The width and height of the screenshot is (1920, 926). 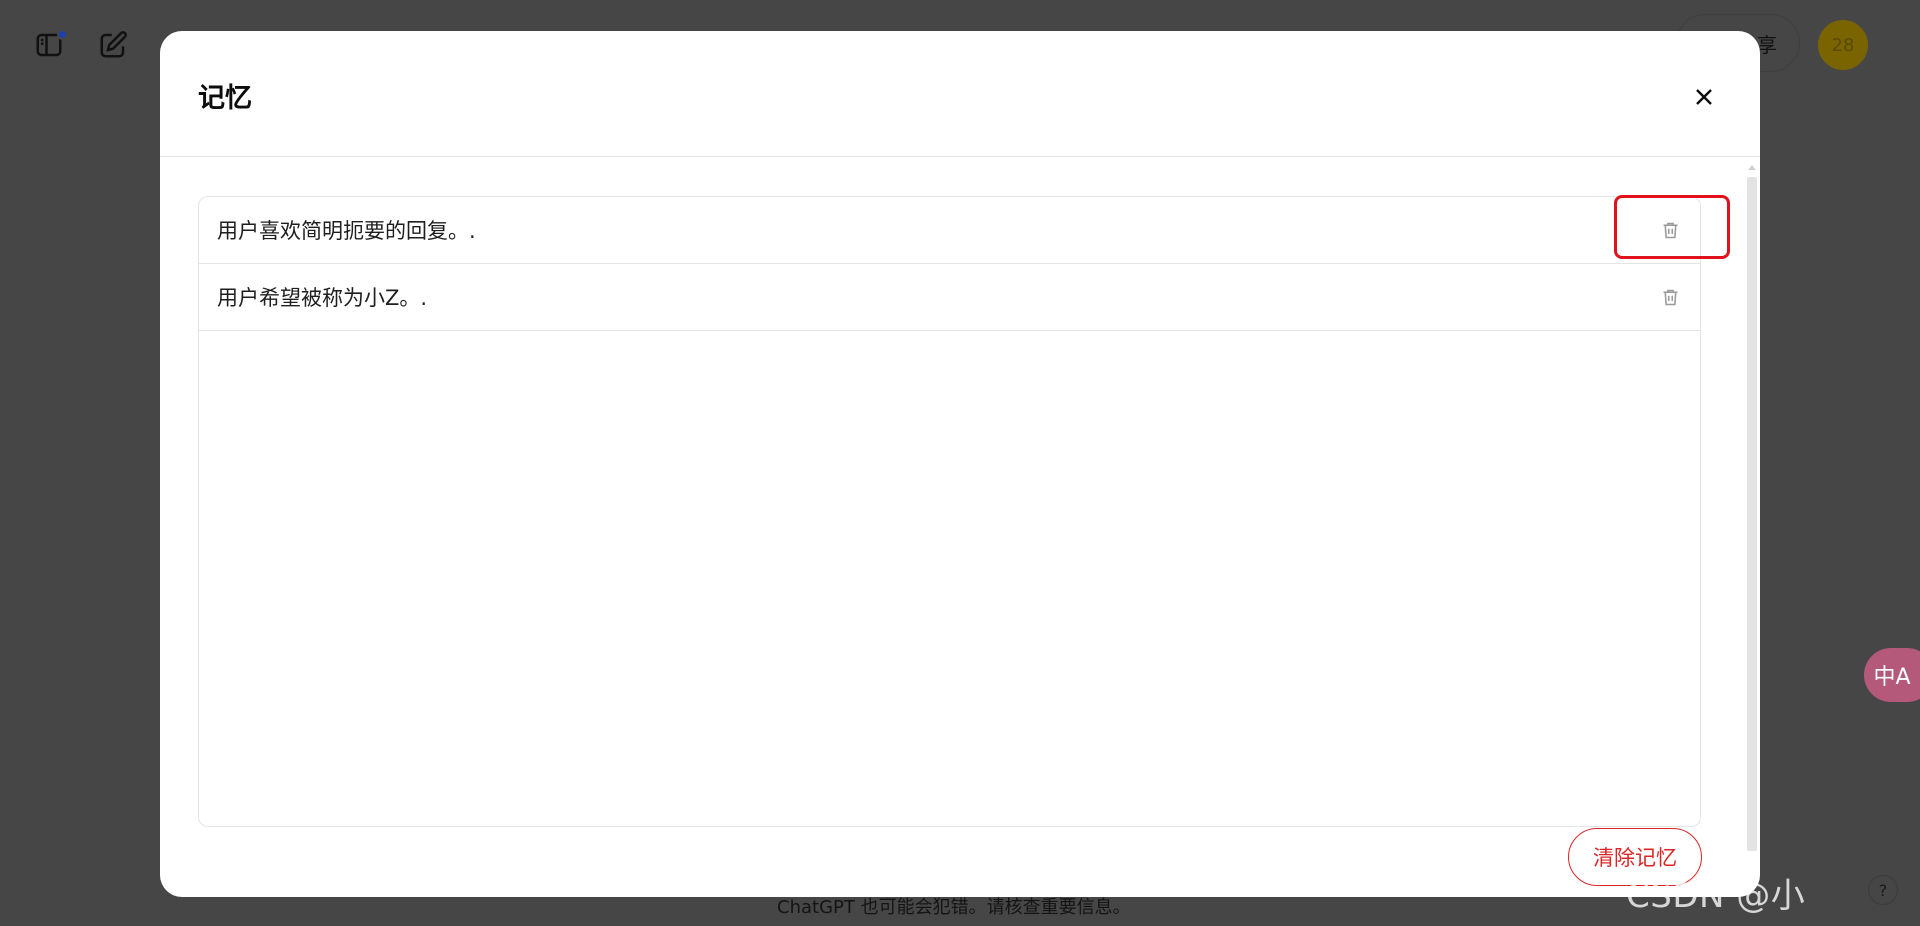 What do you see at coordinates (346, 231) in the screenshot?
I see `memory-text: 用户喜欢简明扼要的回复。.` at bounding box center [346, 231].